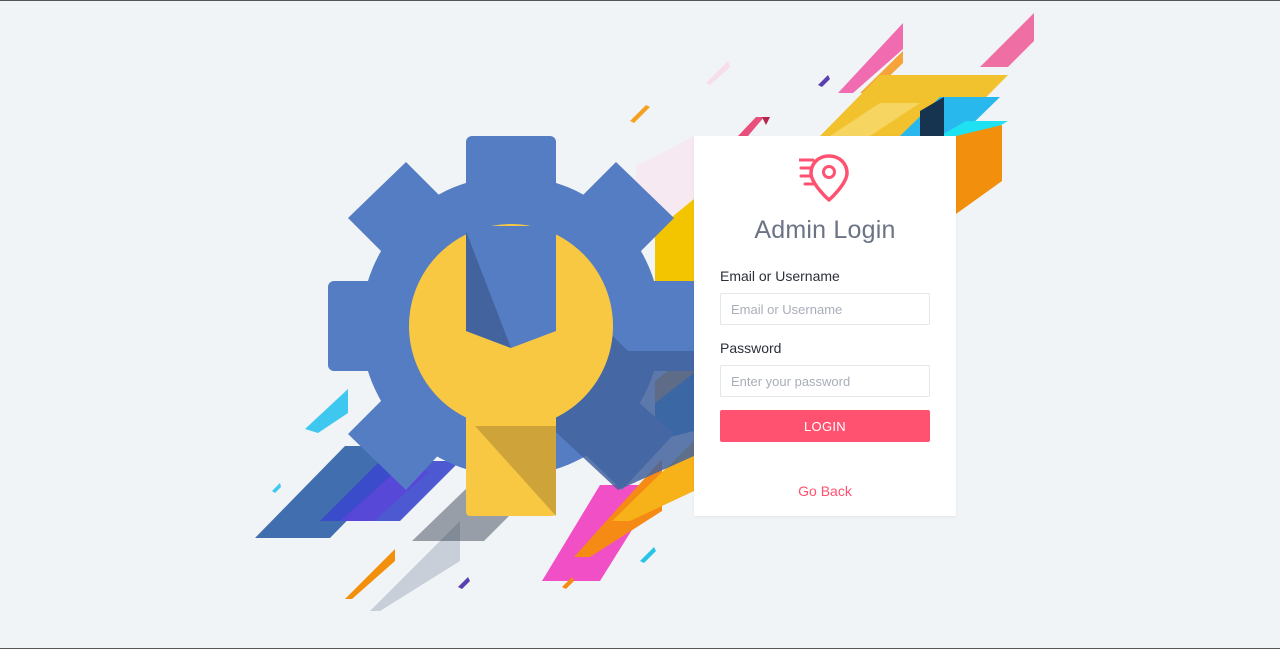 The width and height of the screenshot is (1280, 649). Describe the element at coordinates (825, 491) in the screenshot. I see `go-back-link: Go Back` at that location.